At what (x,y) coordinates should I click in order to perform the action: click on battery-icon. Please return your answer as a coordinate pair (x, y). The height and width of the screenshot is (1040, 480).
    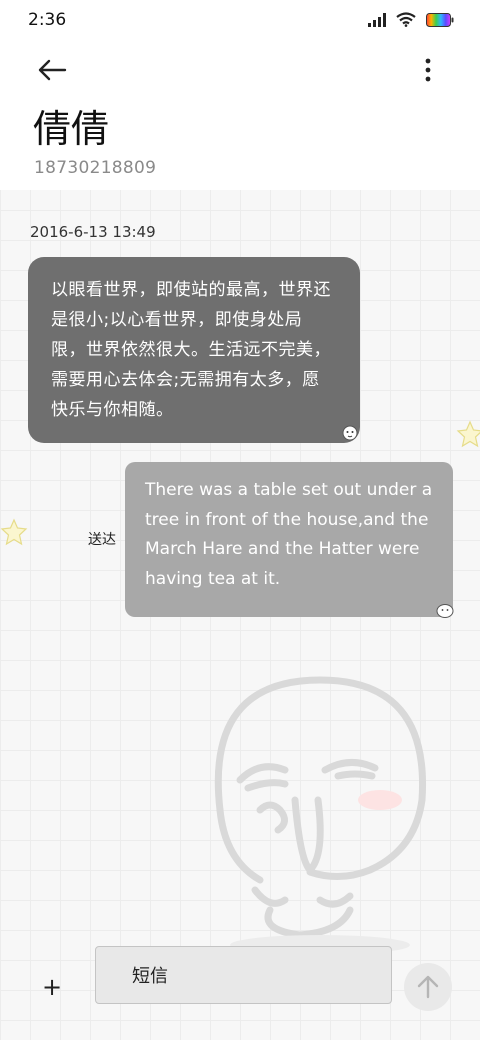
    Looking at the image, I should click on (440, 19).